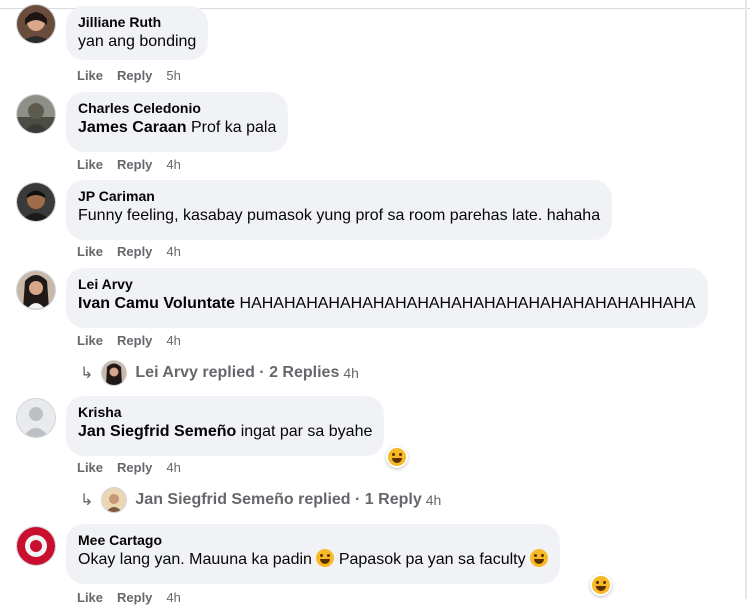  What do you see at coordinates (132, 127) in the screenshot?
I see `mention-link: James Caraan` at bounding box center [132, 127].